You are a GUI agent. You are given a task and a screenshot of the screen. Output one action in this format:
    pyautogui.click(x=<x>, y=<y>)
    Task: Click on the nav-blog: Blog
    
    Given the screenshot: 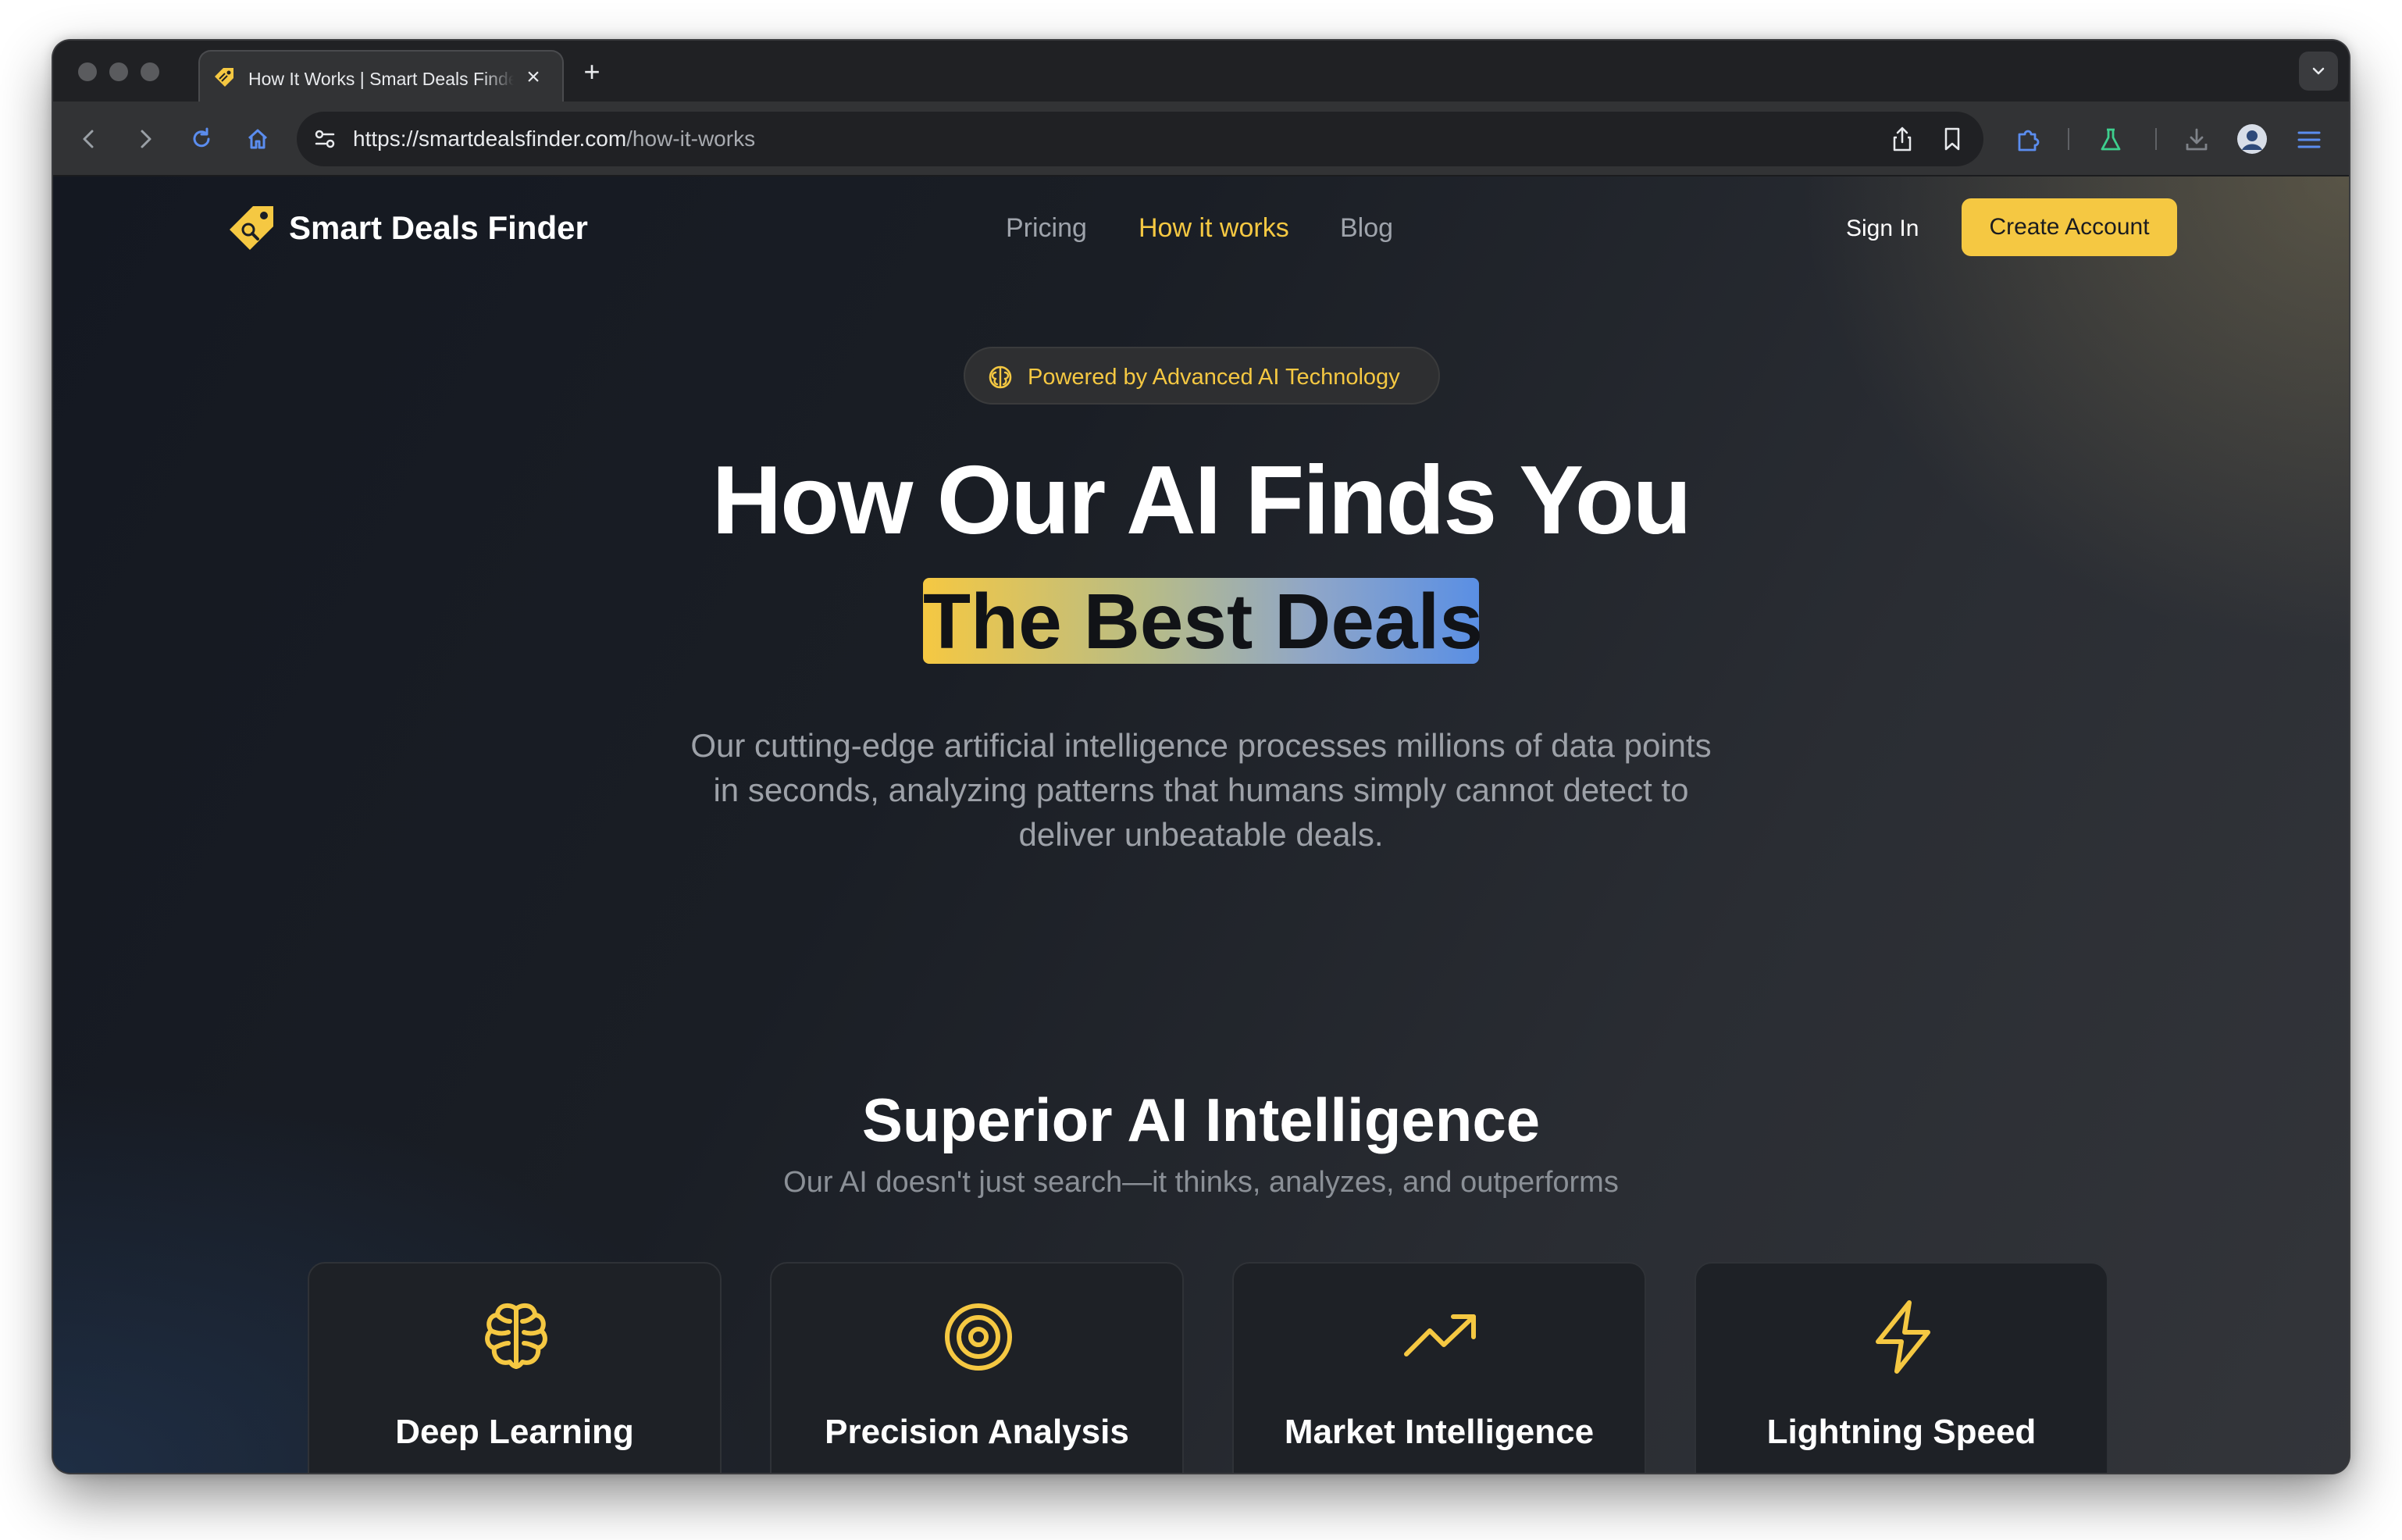 What is the action you would take?
    pyautogui.click(x=1366, y=228)
    